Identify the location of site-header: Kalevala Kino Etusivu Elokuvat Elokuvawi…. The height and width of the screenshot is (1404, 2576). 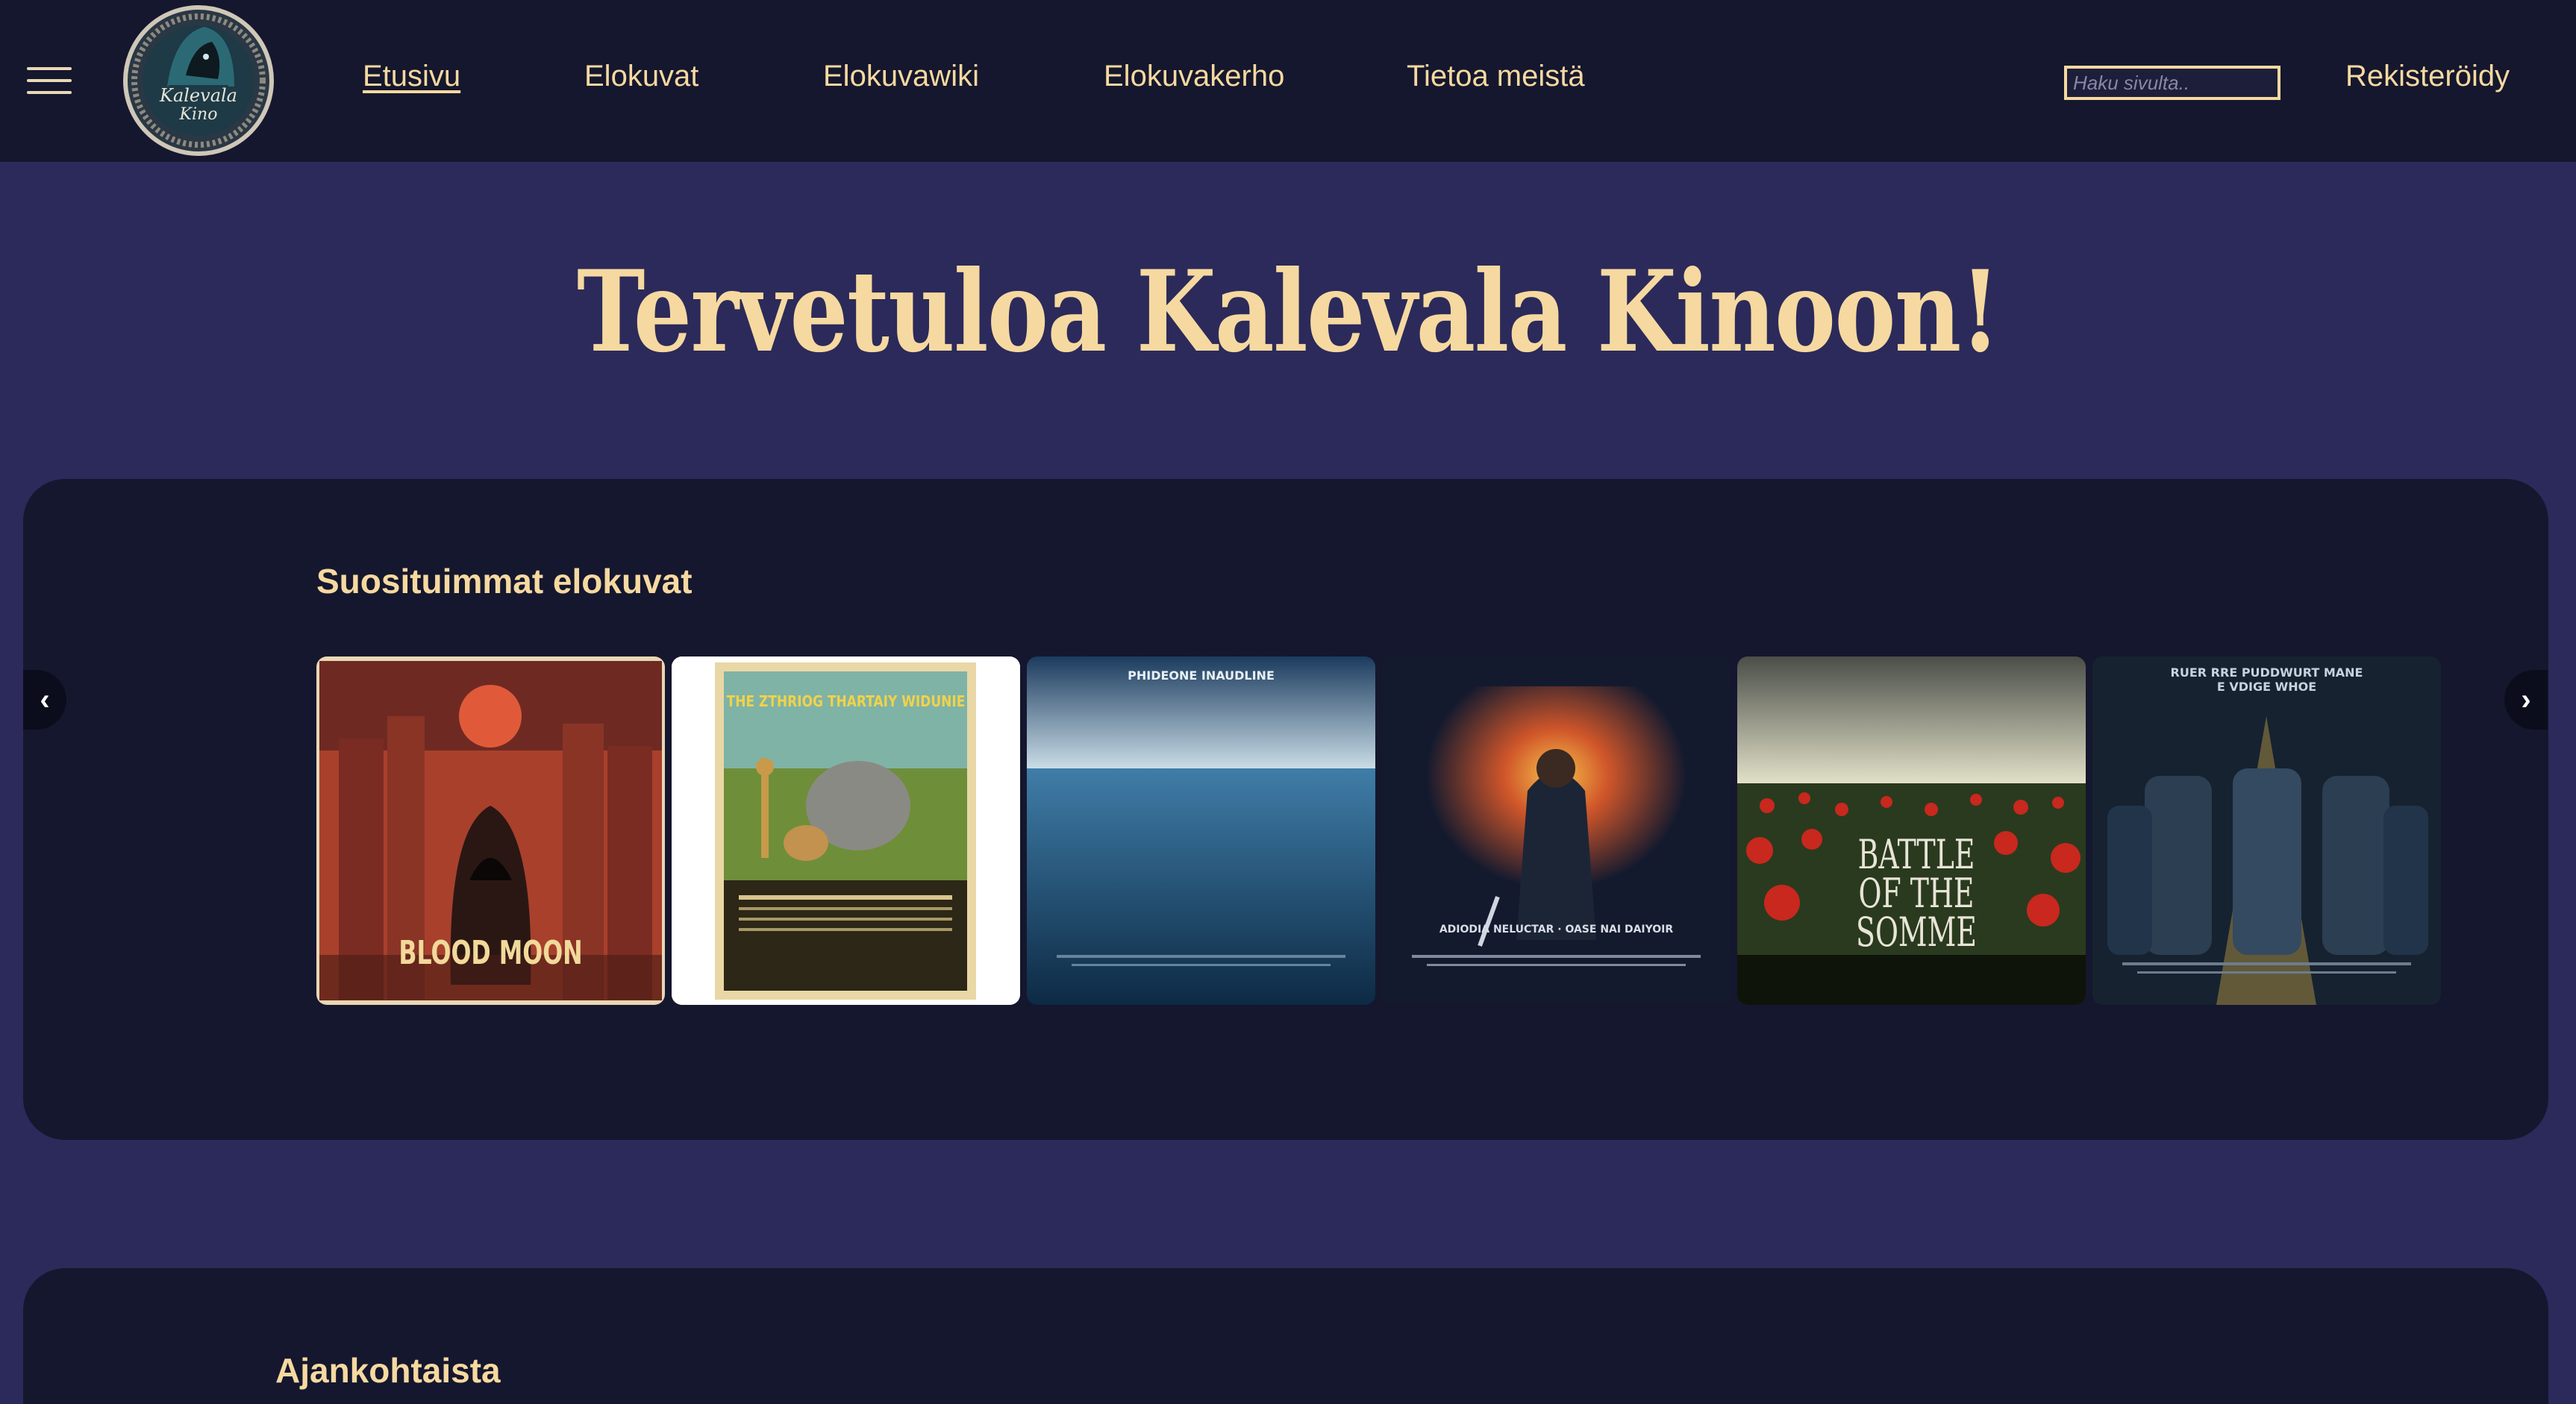
(1288, 81).